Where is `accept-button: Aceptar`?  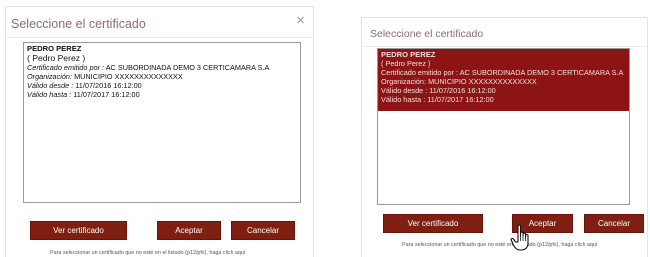
accept-button: Aceptar is located at coordinates (189, 230).